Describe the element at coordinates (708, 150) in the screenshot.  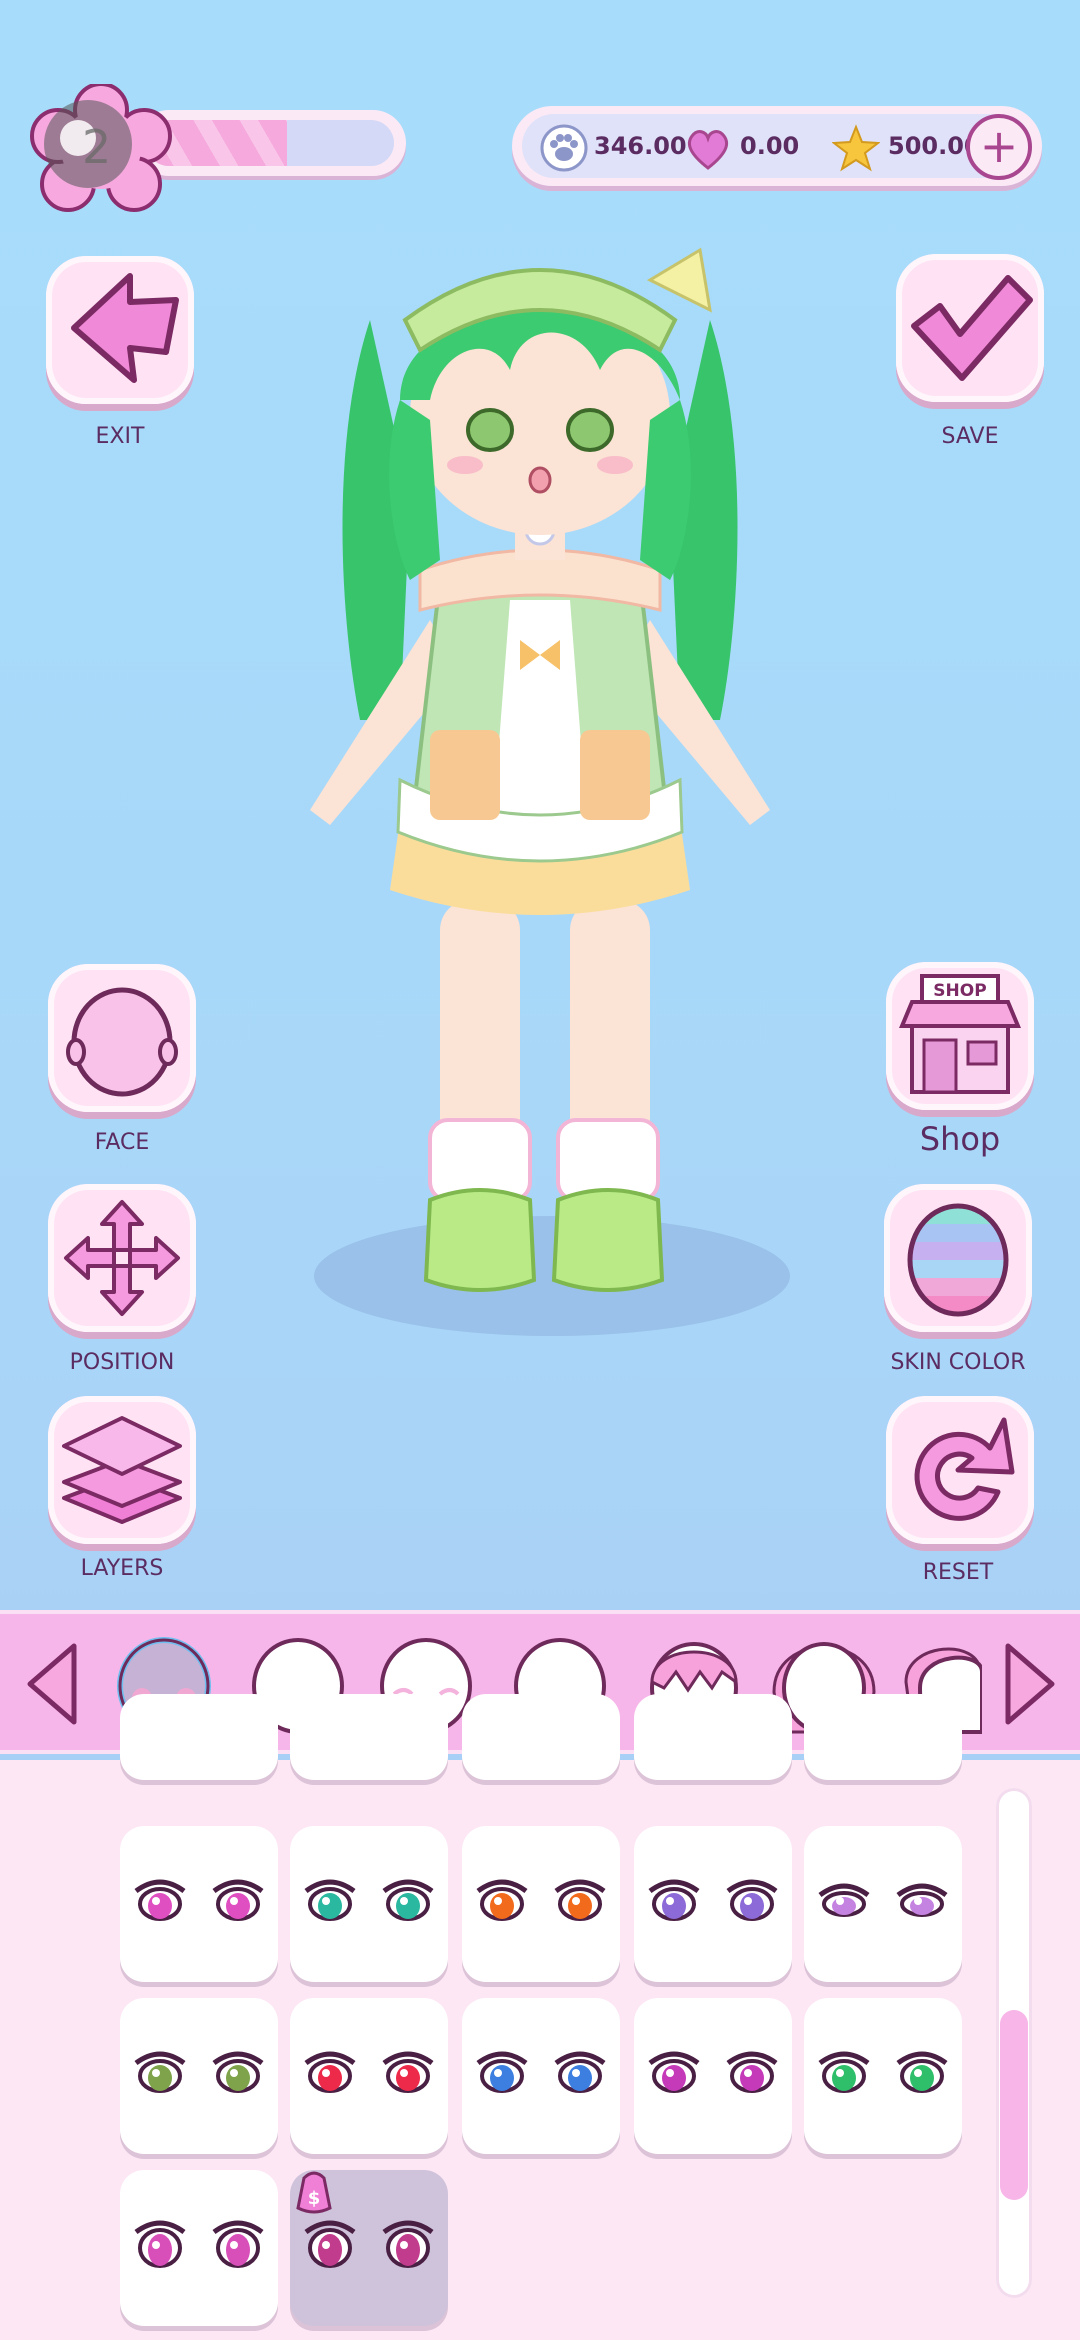
I see `heart-icon` at that location.